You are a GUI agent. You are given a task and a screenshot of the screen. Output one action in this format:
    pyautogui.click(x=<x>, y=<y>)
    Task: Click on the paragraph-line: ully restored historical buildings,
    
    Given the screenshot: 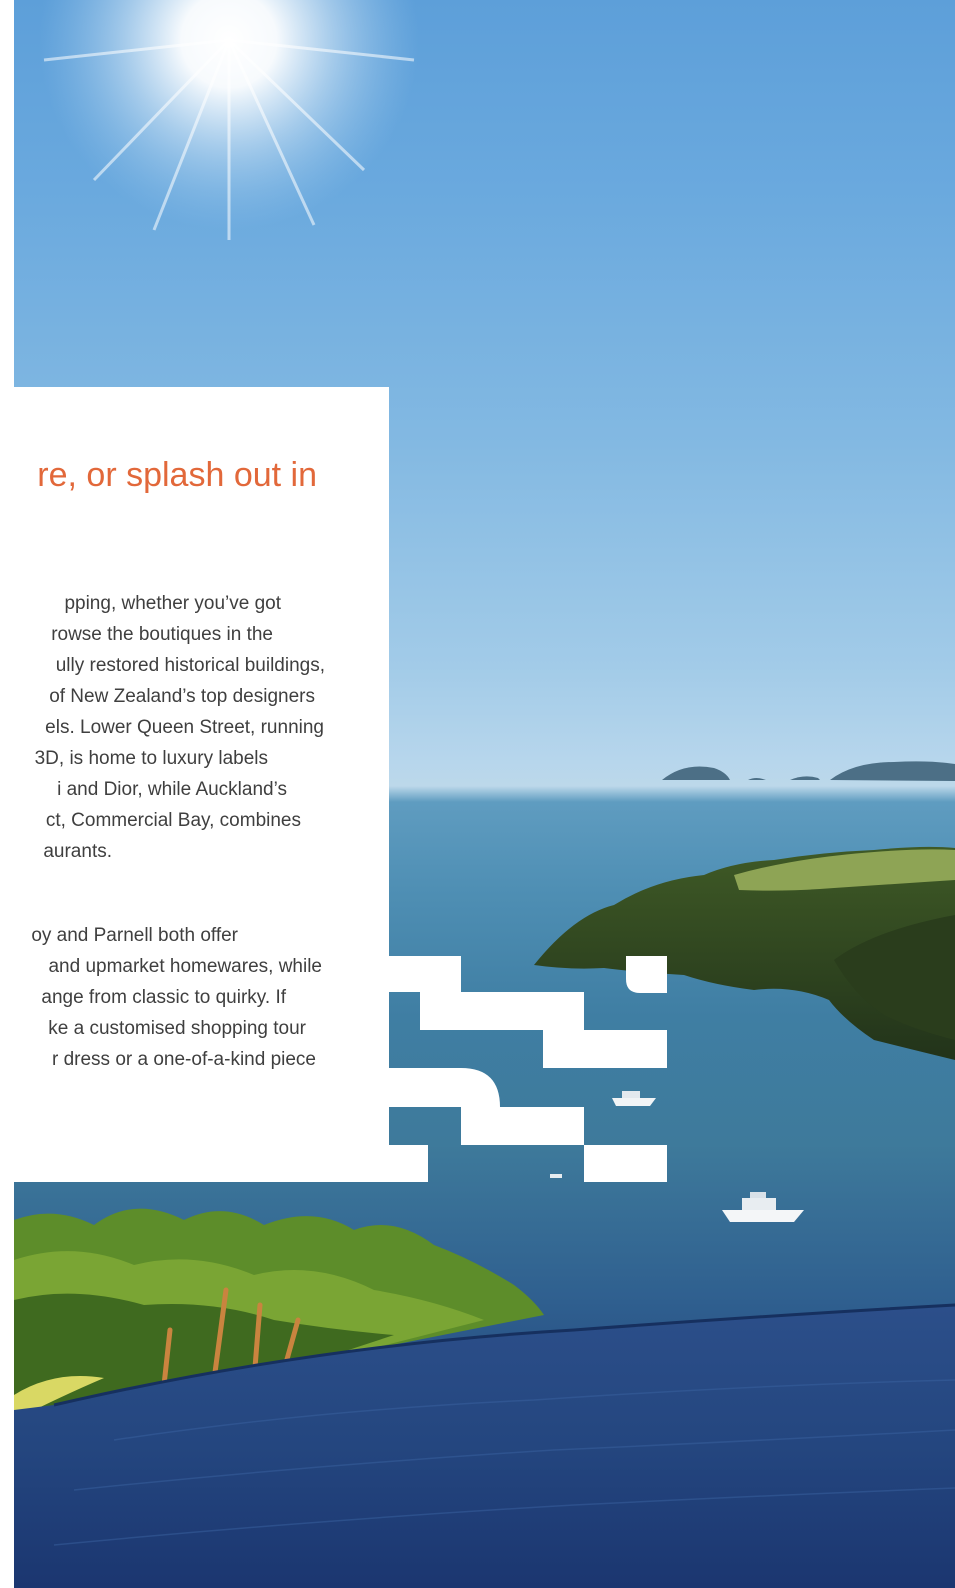 What is the action you would take?
    pyautogui.click(x=190, y=665)
    